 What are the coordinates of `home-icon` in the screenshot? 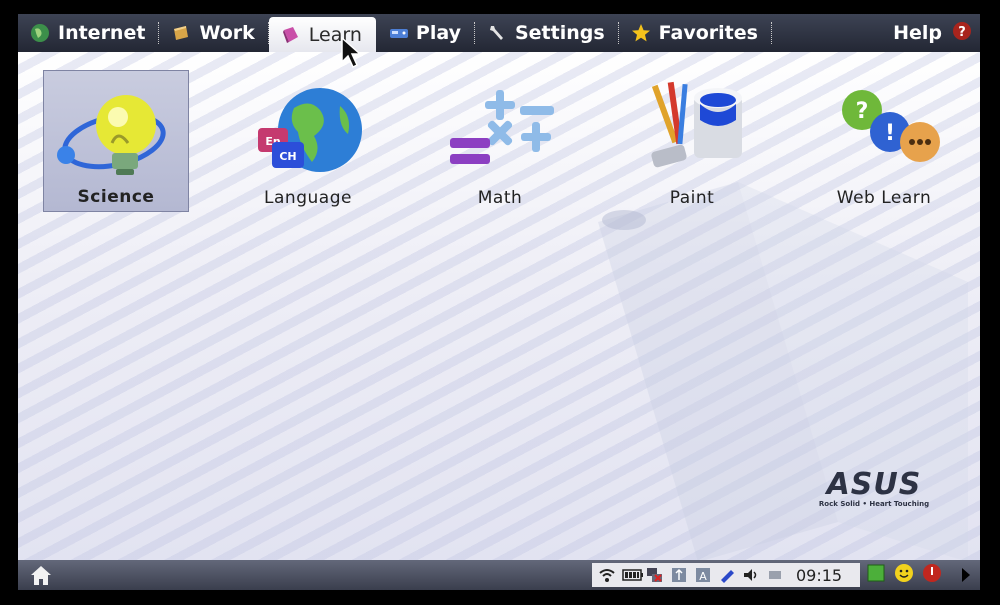 It's located at (41, 575).